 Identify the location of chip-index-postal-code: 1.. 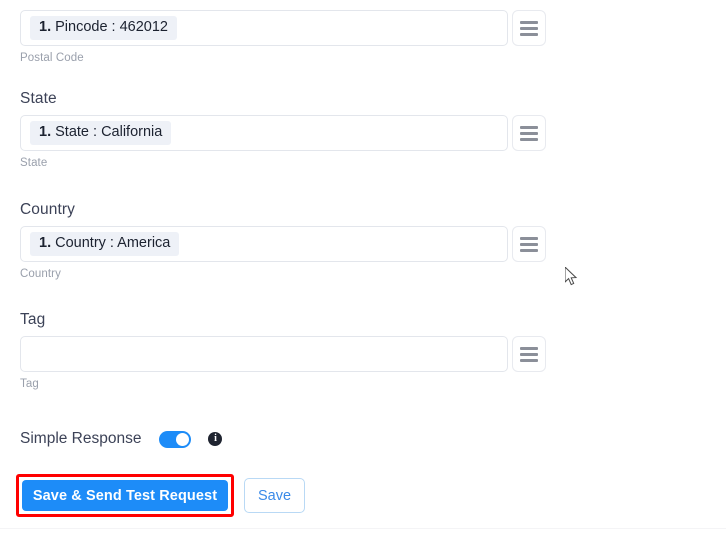
(45, 27).